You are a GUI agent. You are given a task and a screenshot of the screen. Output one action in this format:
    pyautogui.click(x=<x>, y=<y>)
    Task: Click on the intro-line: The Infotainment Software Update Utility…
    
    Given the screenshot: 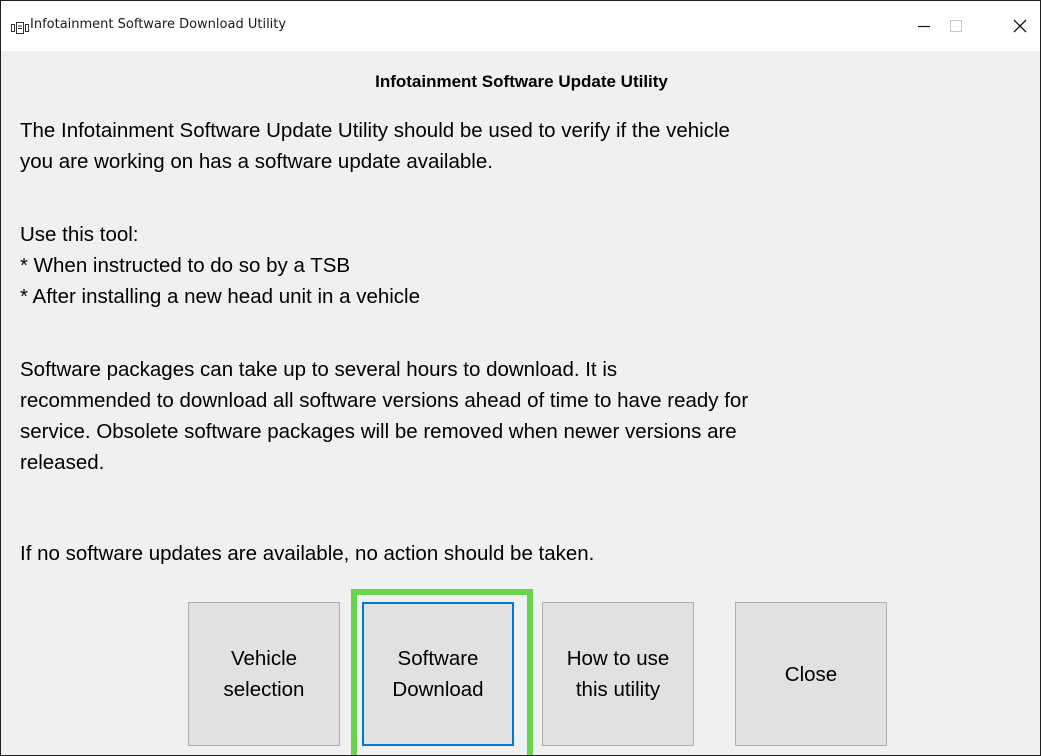 What is the action you would take?
    pyautogui.click(x=375, y=130)
    